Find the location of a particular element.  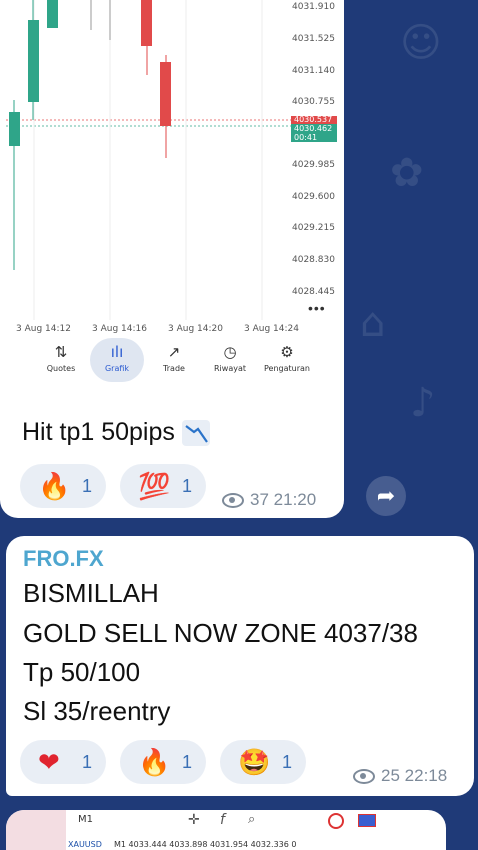

chart-bars-icon: ılı is located at coordinates (117, 352).